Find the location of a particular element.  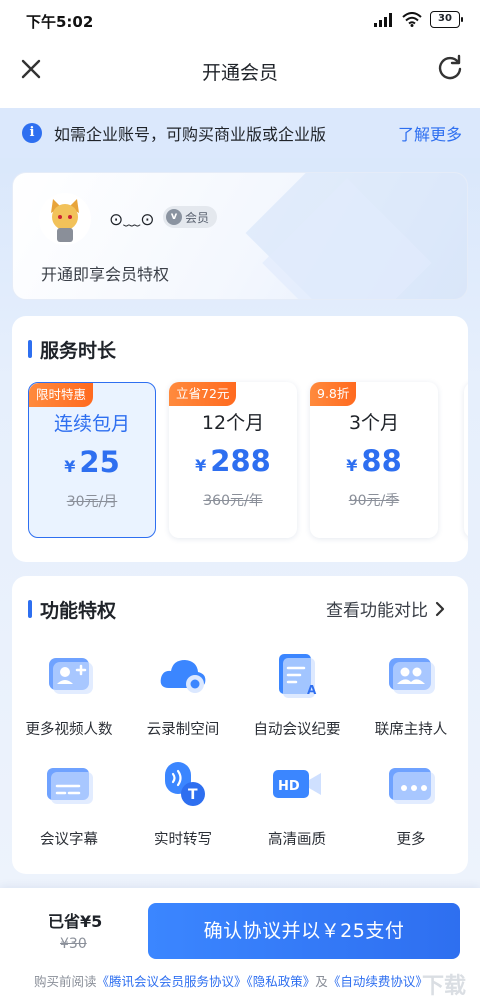

feature-label: 高清画质 is located at coordinates (297, 840).